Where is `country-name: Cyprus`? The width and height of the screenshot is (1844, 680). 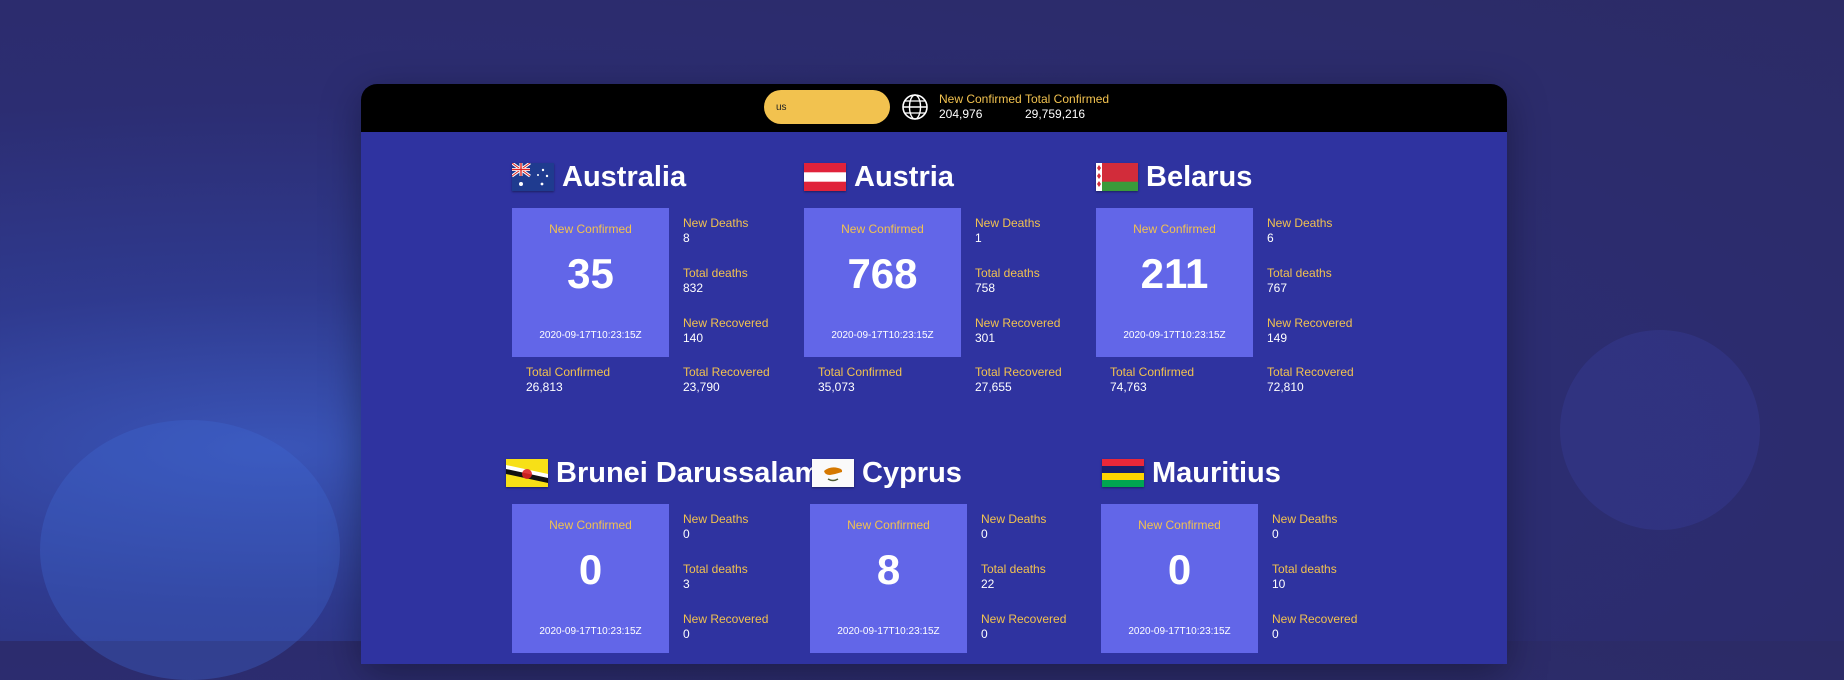 country-name: Cyprus is located at coordinates (912, 472).